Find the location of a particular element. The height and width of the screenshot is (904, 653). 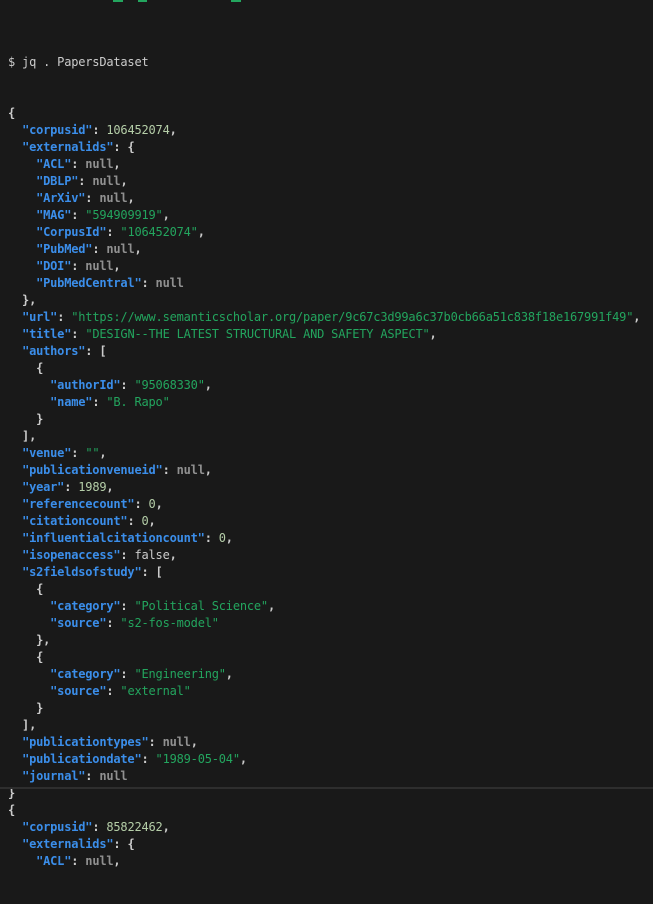

json-string: "Engineering" is located at coordinates (180, 674).